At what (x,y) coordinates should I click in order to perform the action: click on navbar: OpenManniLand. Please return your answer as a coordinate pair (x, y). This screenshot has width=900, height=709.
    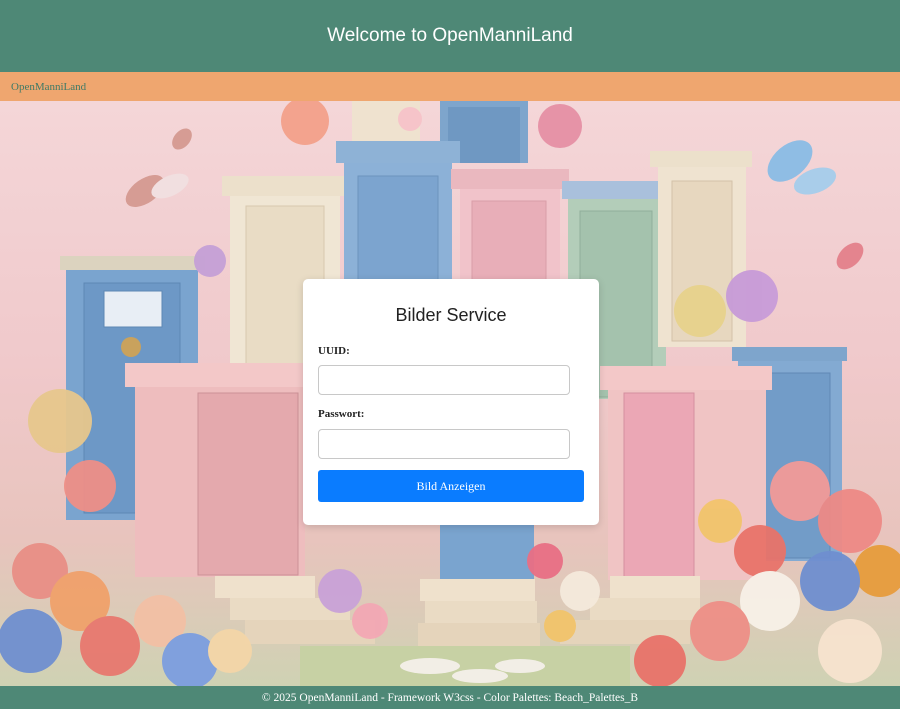
    Looking at the image, I should click on (450, 86).